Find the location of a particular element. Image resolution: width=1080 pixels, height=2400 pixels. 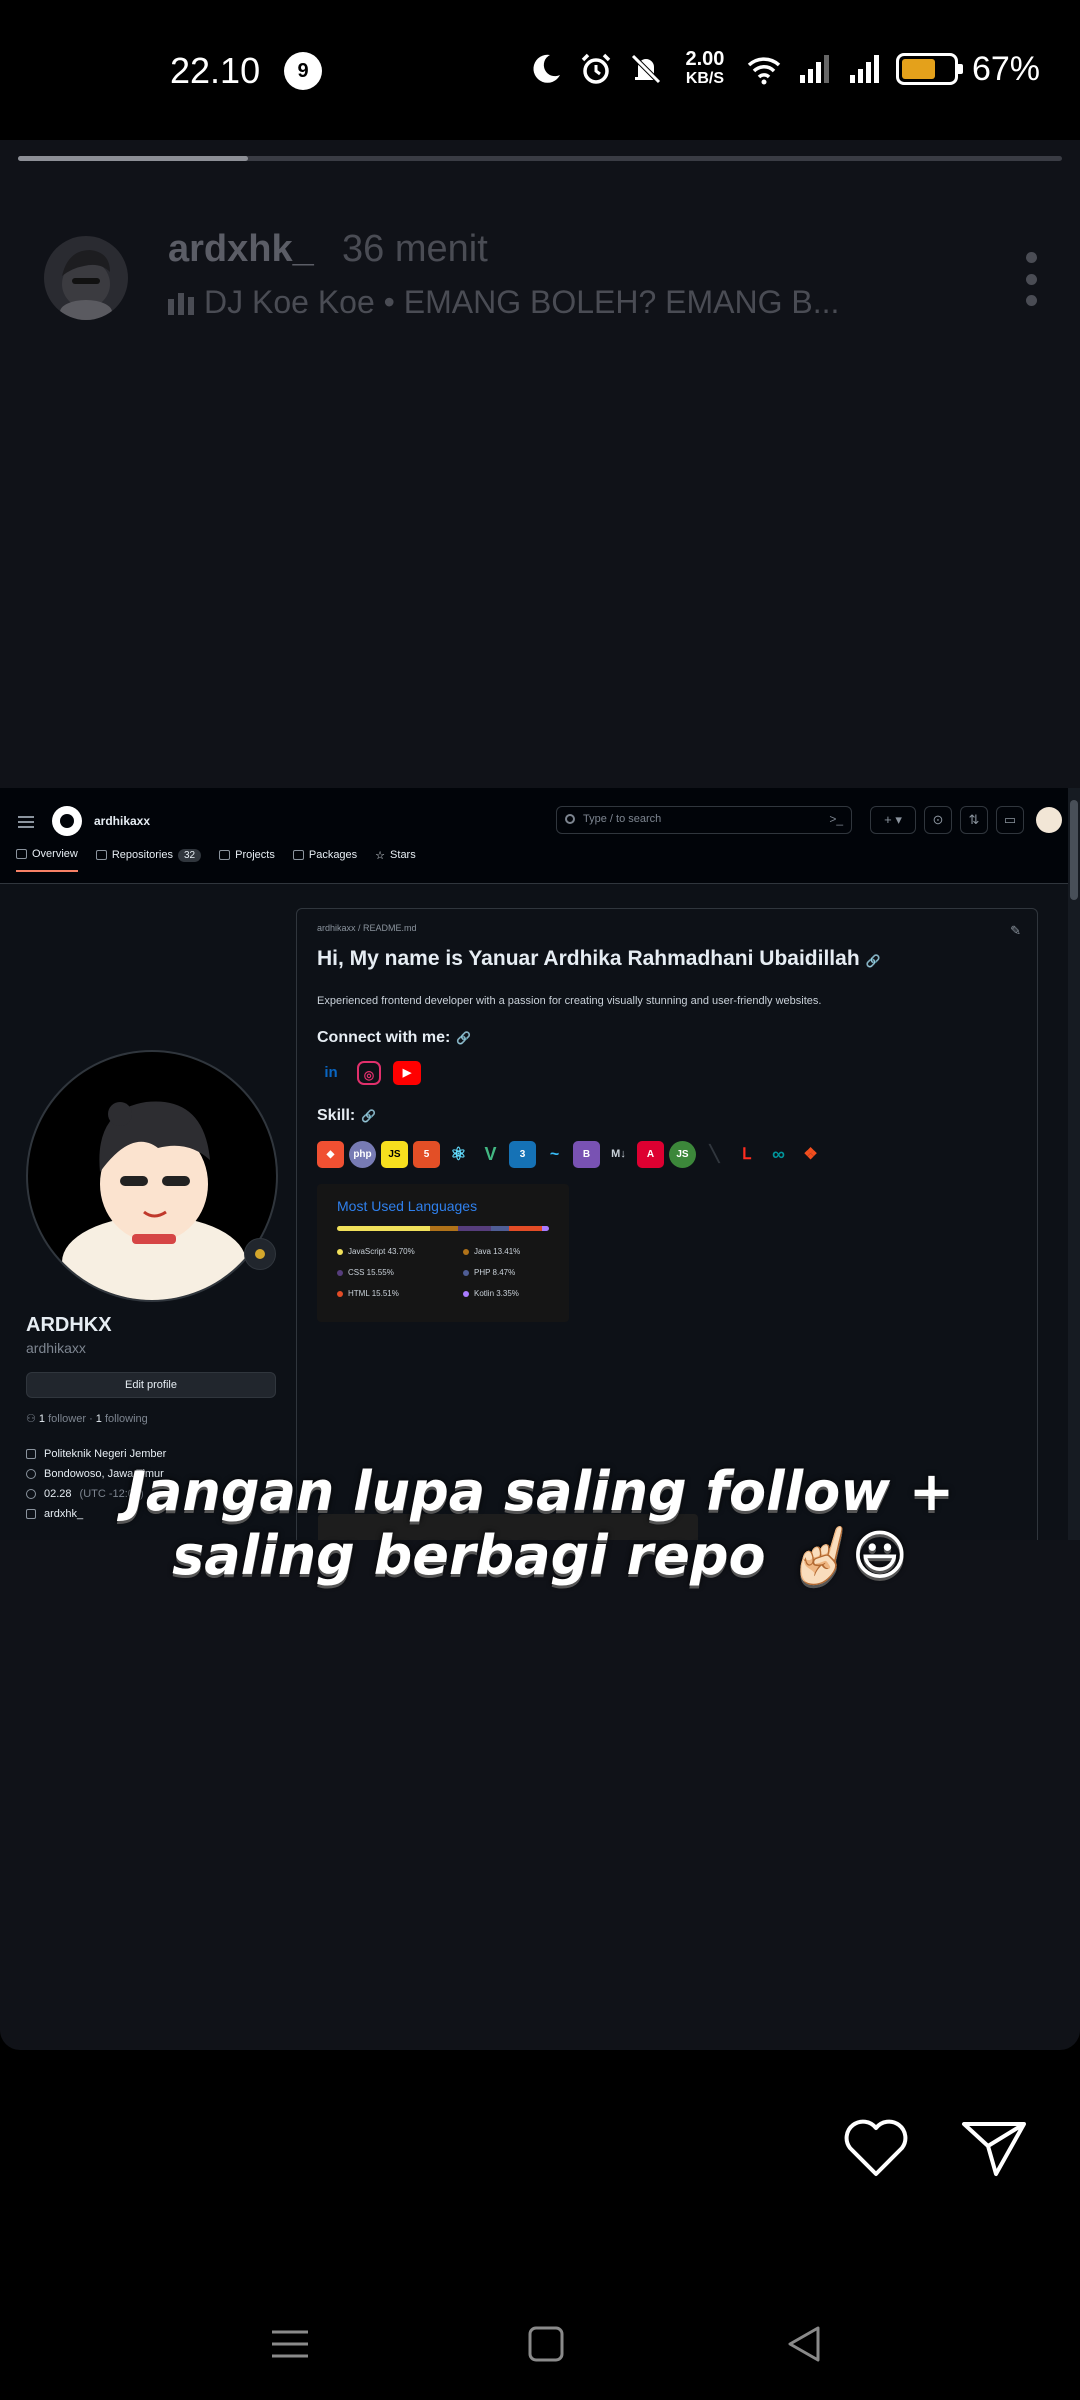

home-icon is located at coordinates (546, 2344).